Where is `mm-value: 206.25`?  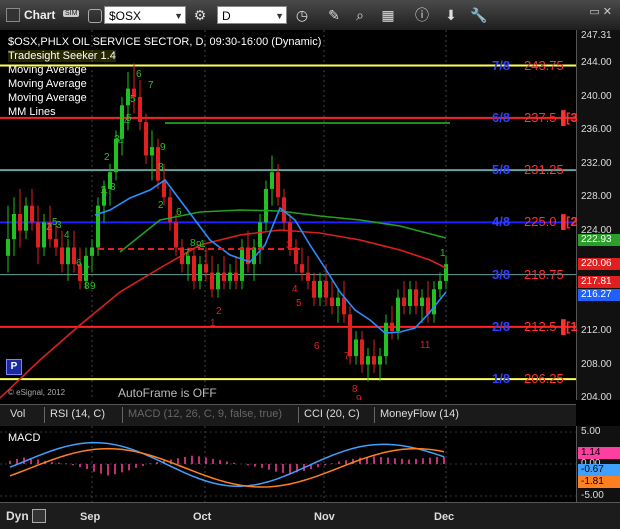 mm-value: 206.25 is located at coordinates (544, 379).